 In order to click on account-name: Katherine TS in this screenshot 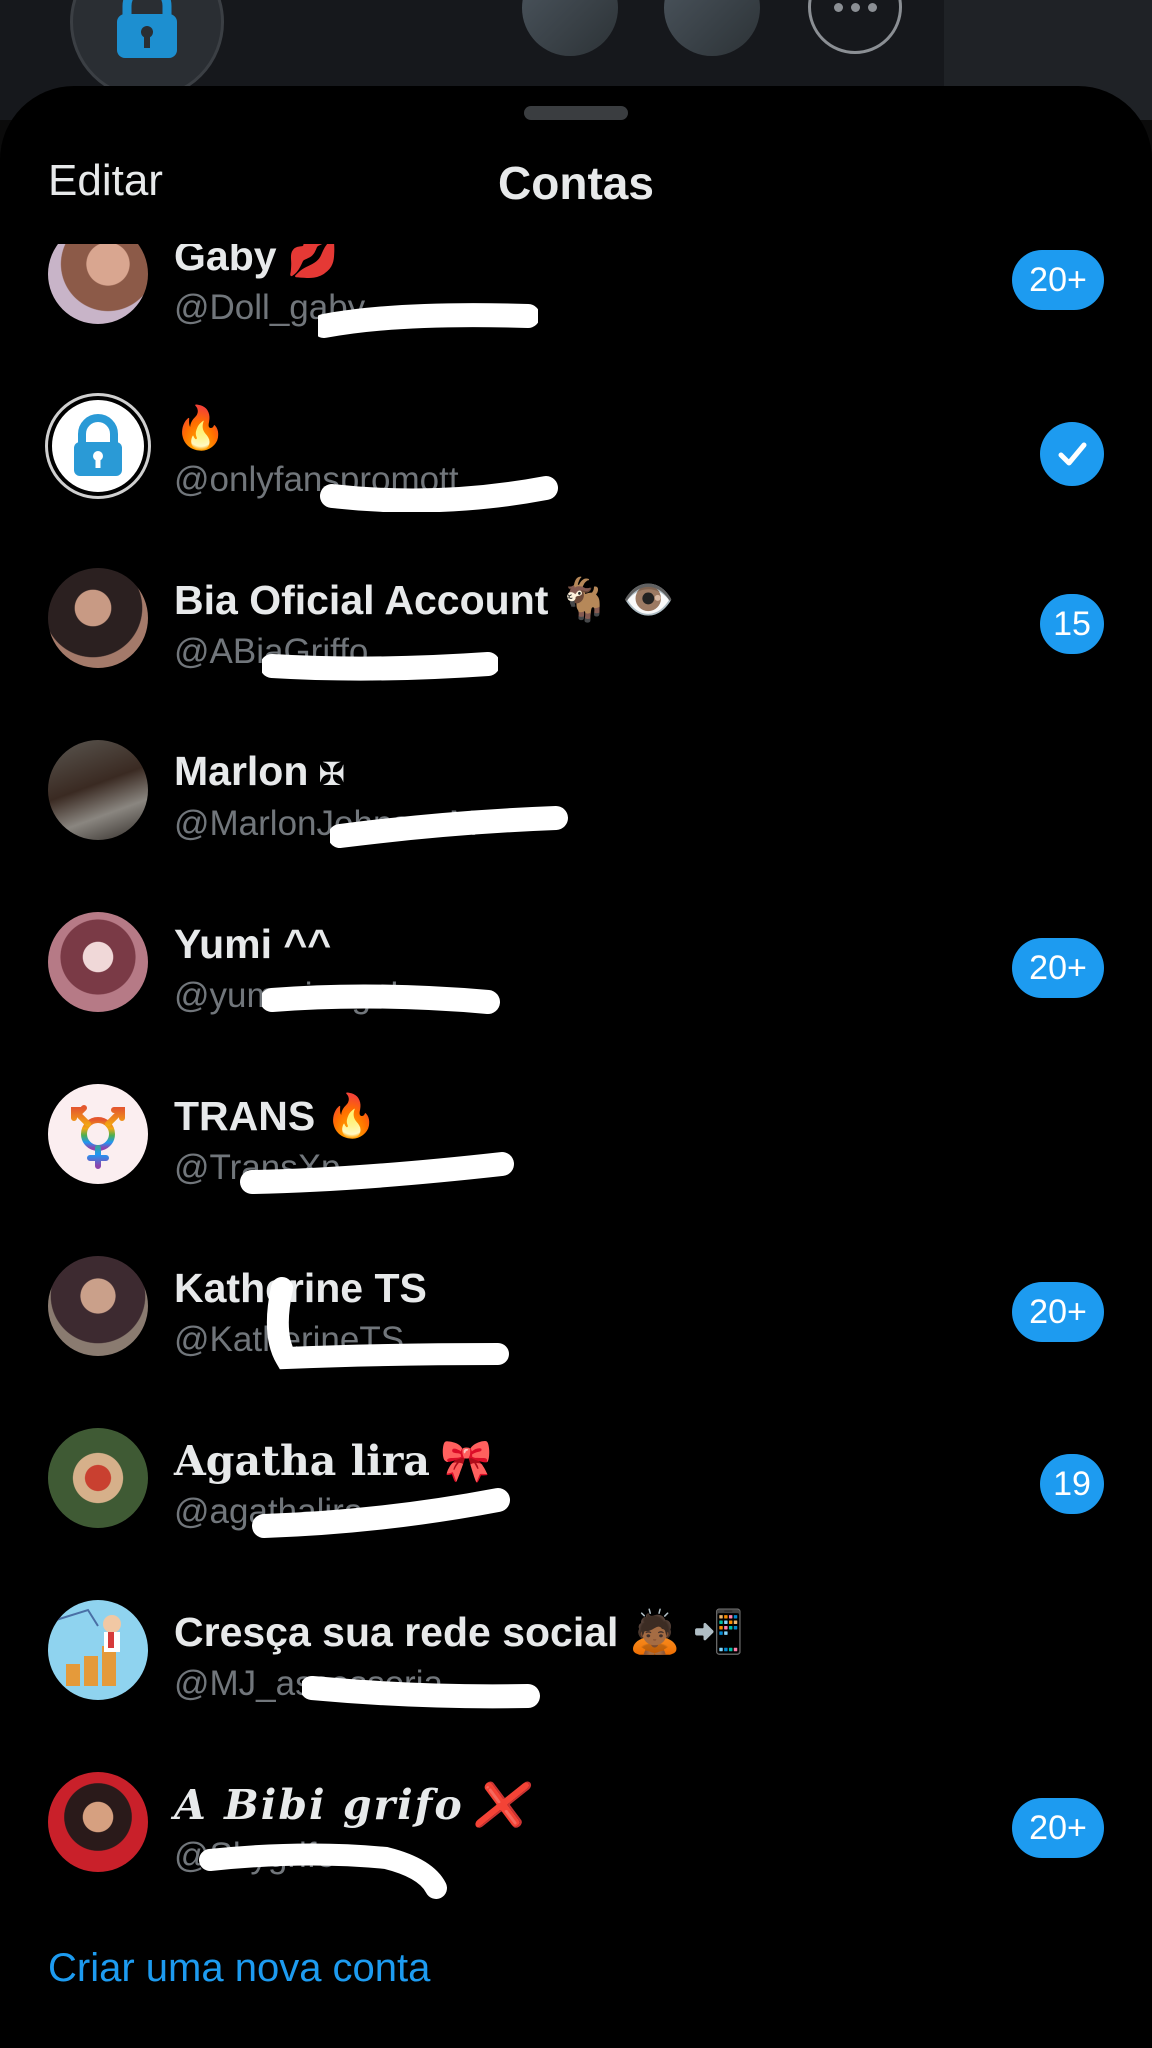, I will do `click(300, 1288)`.